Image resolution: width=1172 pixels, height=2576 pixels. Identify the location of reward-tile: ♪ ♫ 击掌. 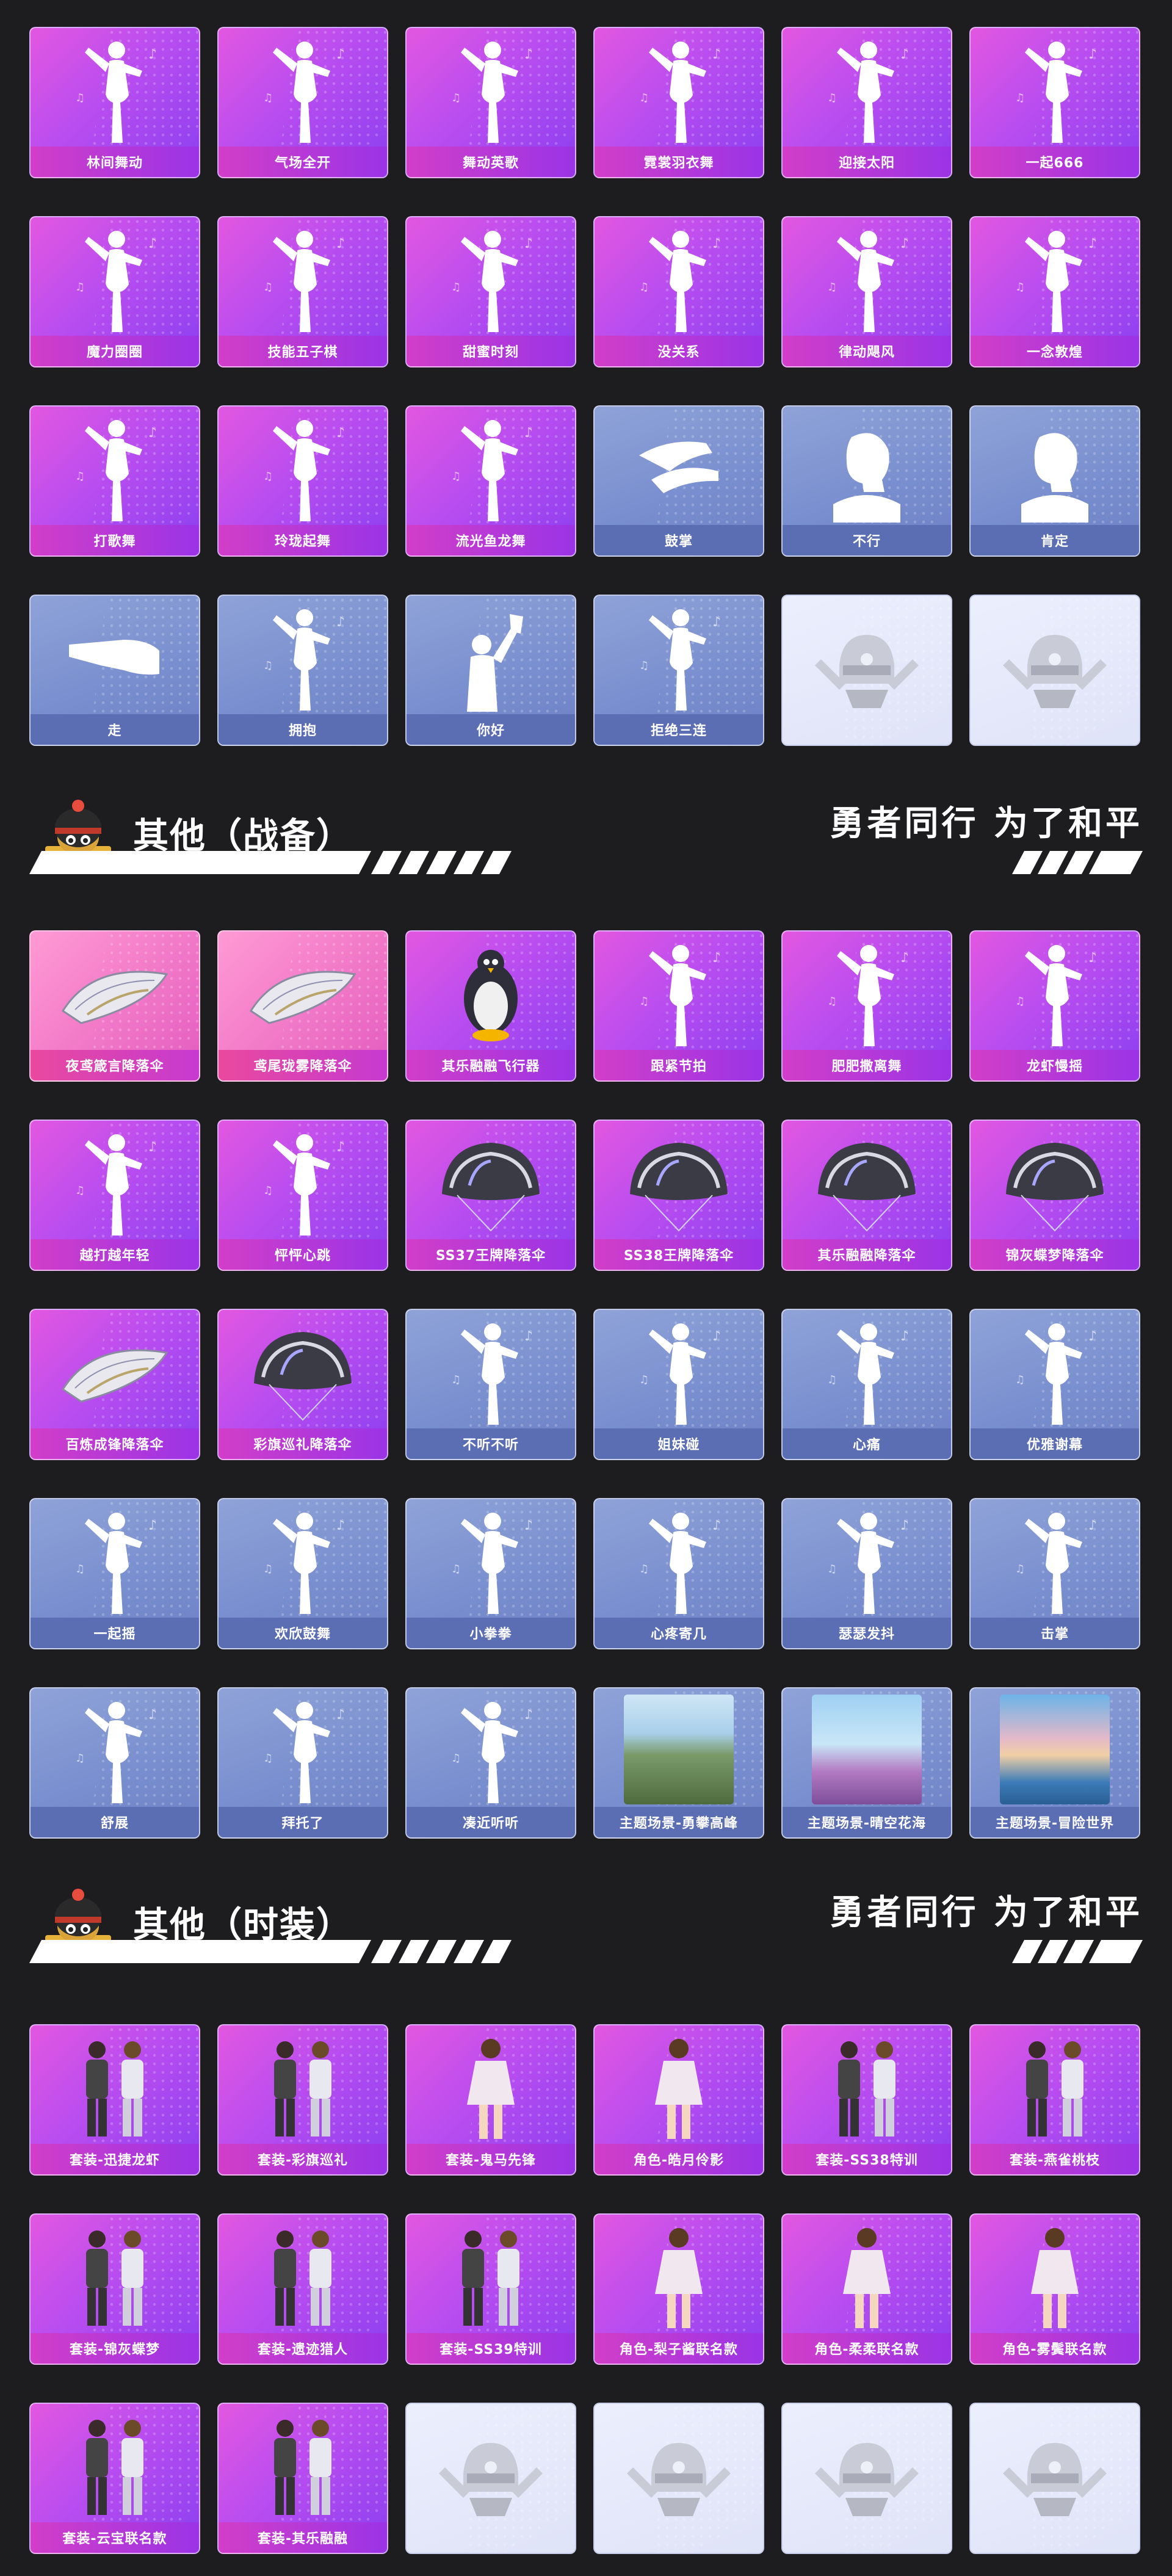
(1054, 1573).